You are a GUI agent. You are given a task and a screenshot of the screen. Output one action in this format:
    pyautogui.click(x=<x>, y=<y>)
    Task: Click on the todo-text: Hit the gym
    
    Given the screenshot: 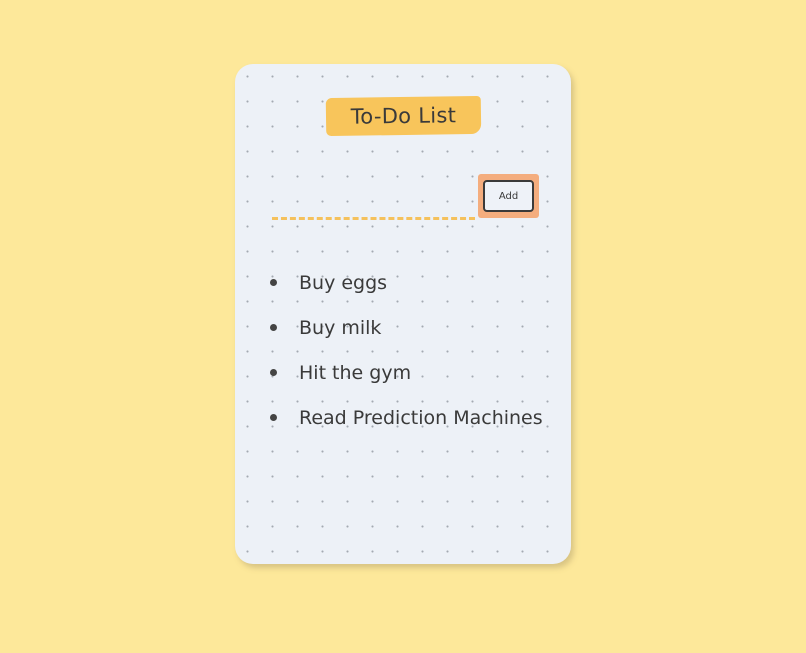 What is the action you would take?
    pyautogui.click(x=355, y=372)
    